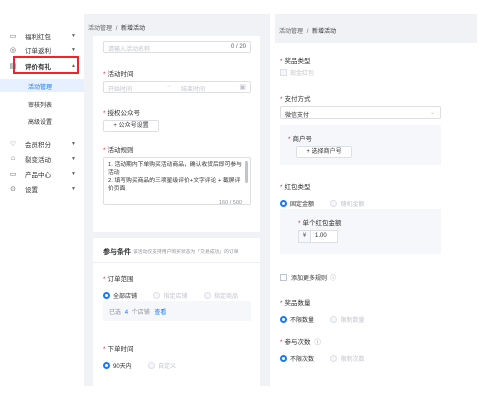 Image resolution: width=493 pixels, height=406 pixels. Describe the element at coordinates (118, 349) in the screenshot. I see `order-time-label: * 下单时间` at that location.